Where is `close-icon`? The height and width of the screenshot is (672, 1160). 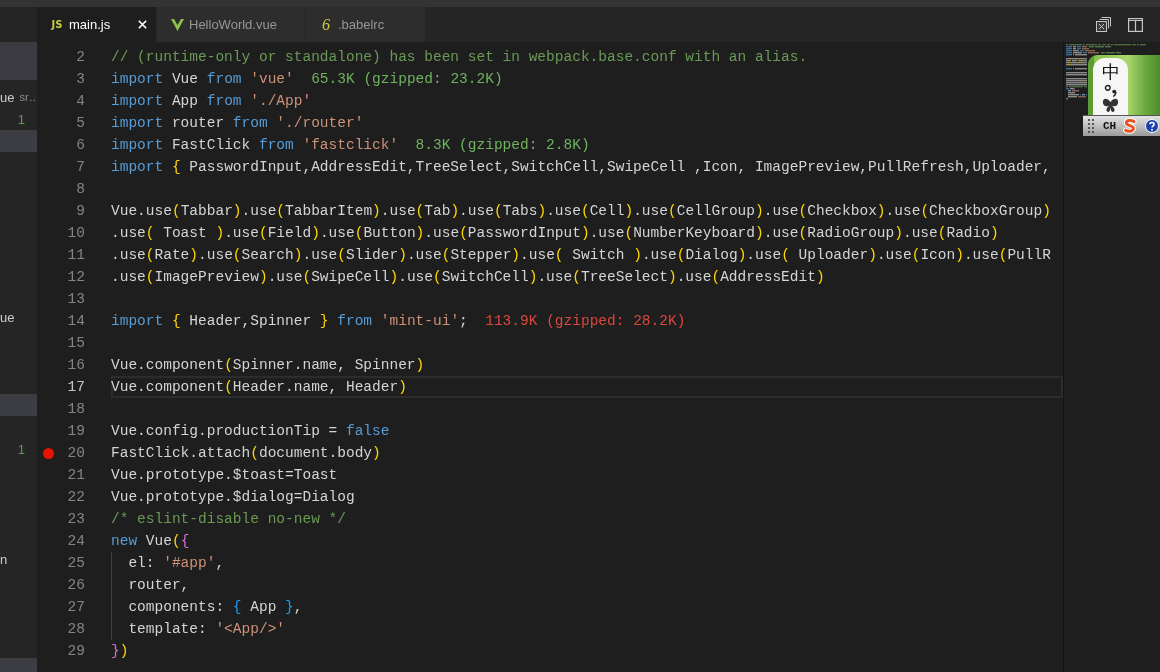 close-icon is located at coordinates (142, 24).